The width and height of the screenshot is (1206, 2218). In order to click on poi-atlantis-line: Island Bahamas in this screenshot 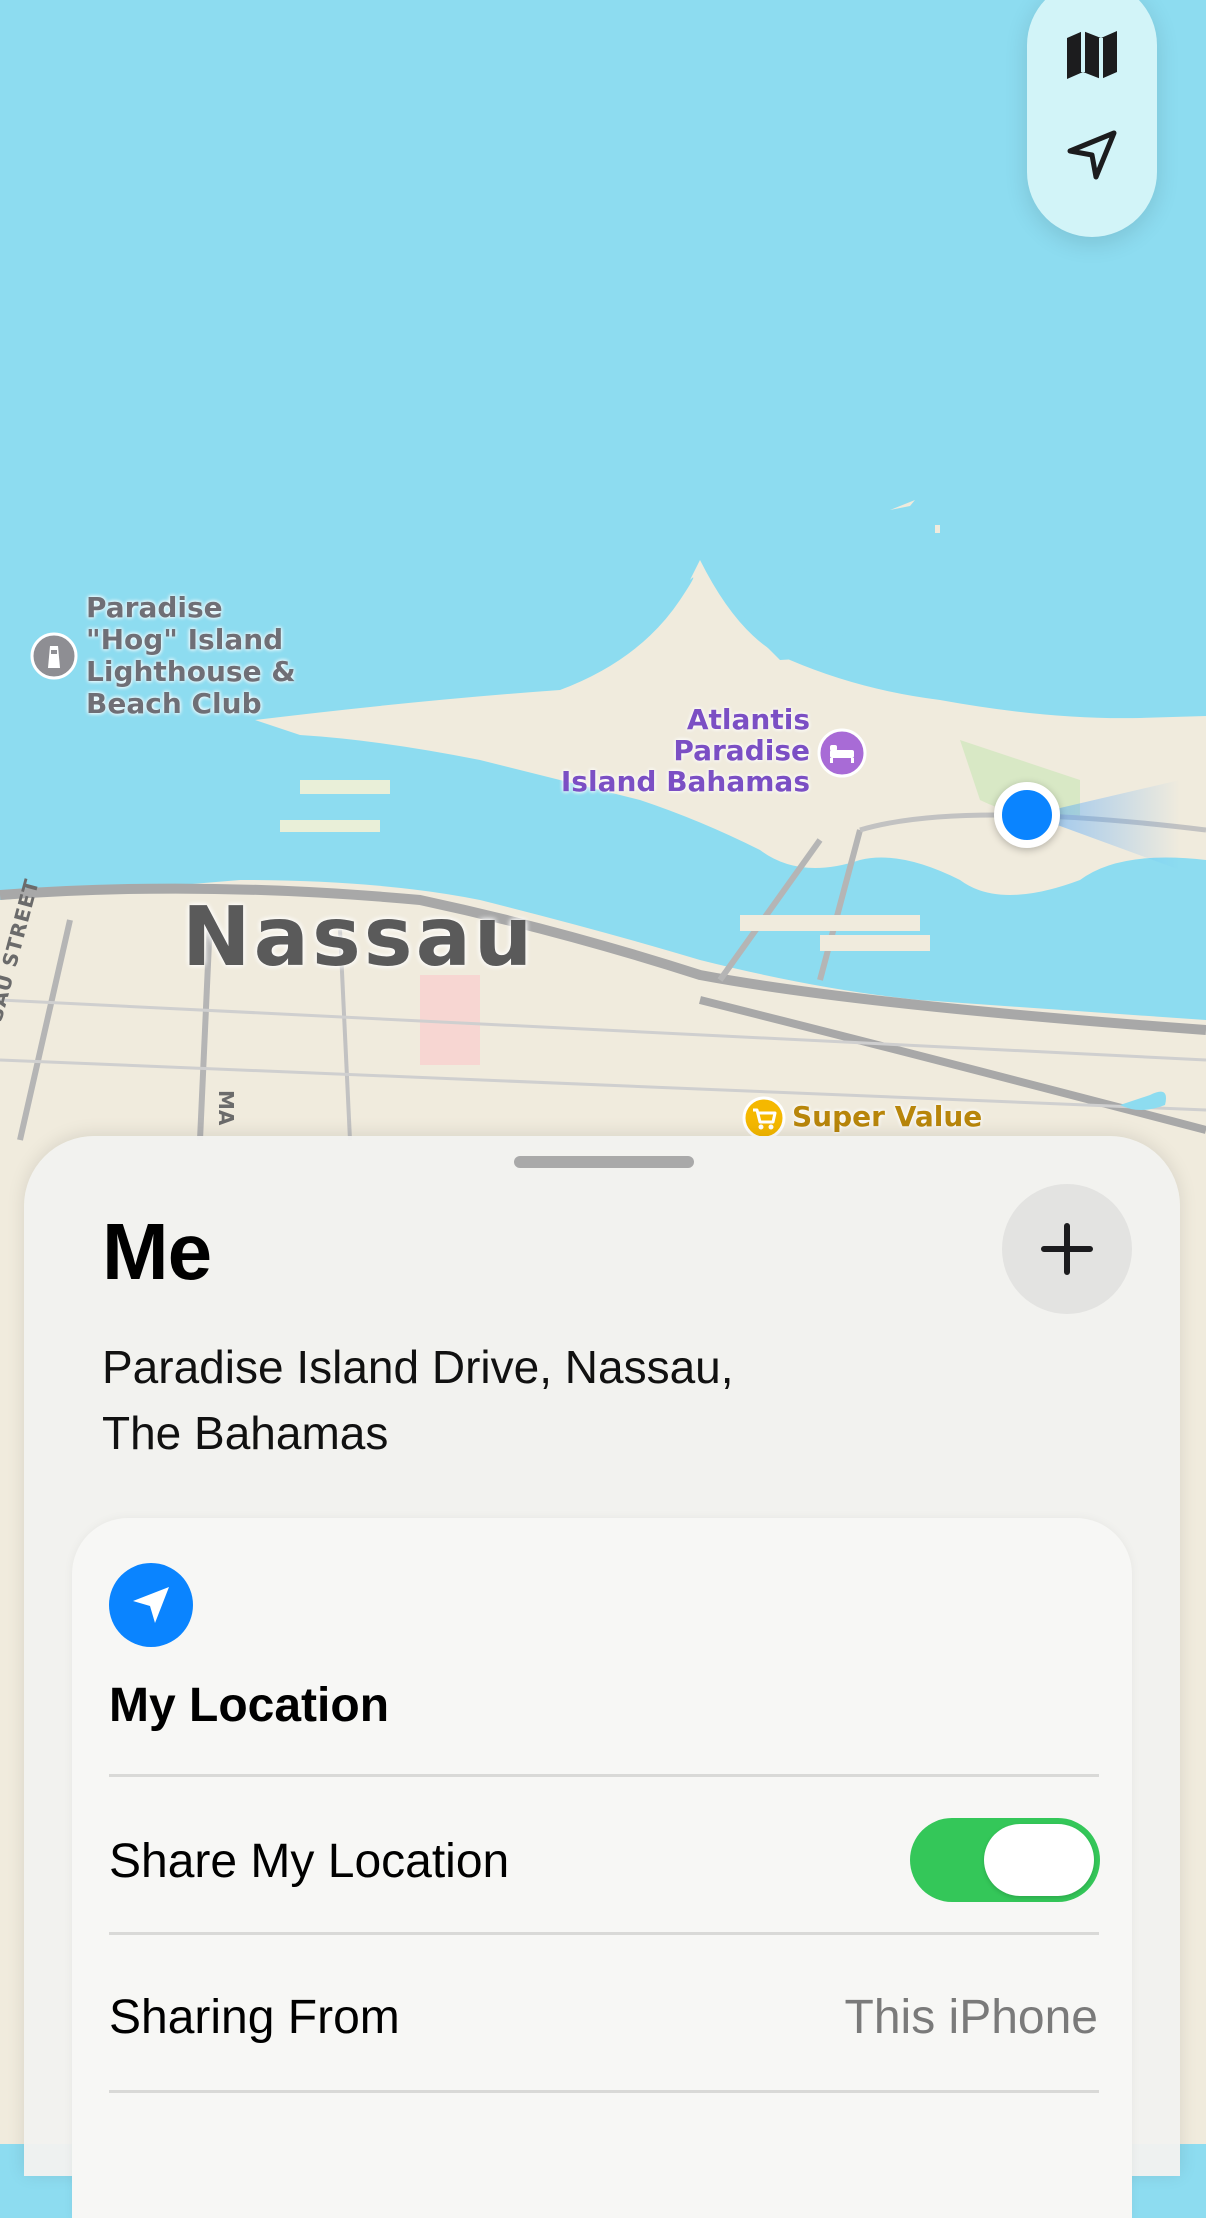, I will do `click(685, 781)`.